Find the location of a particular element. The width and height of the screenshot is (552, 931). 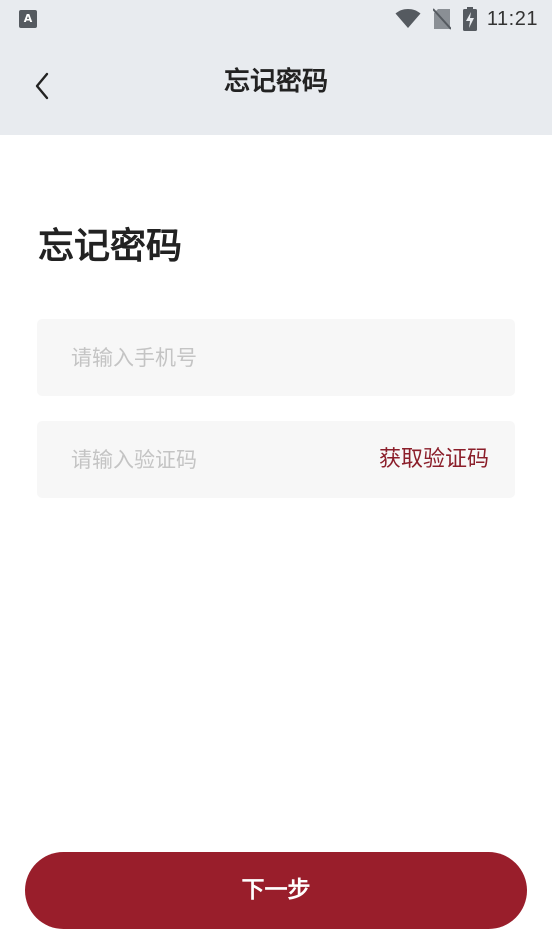

no-sim-icon is located at coordinates (441, 19).